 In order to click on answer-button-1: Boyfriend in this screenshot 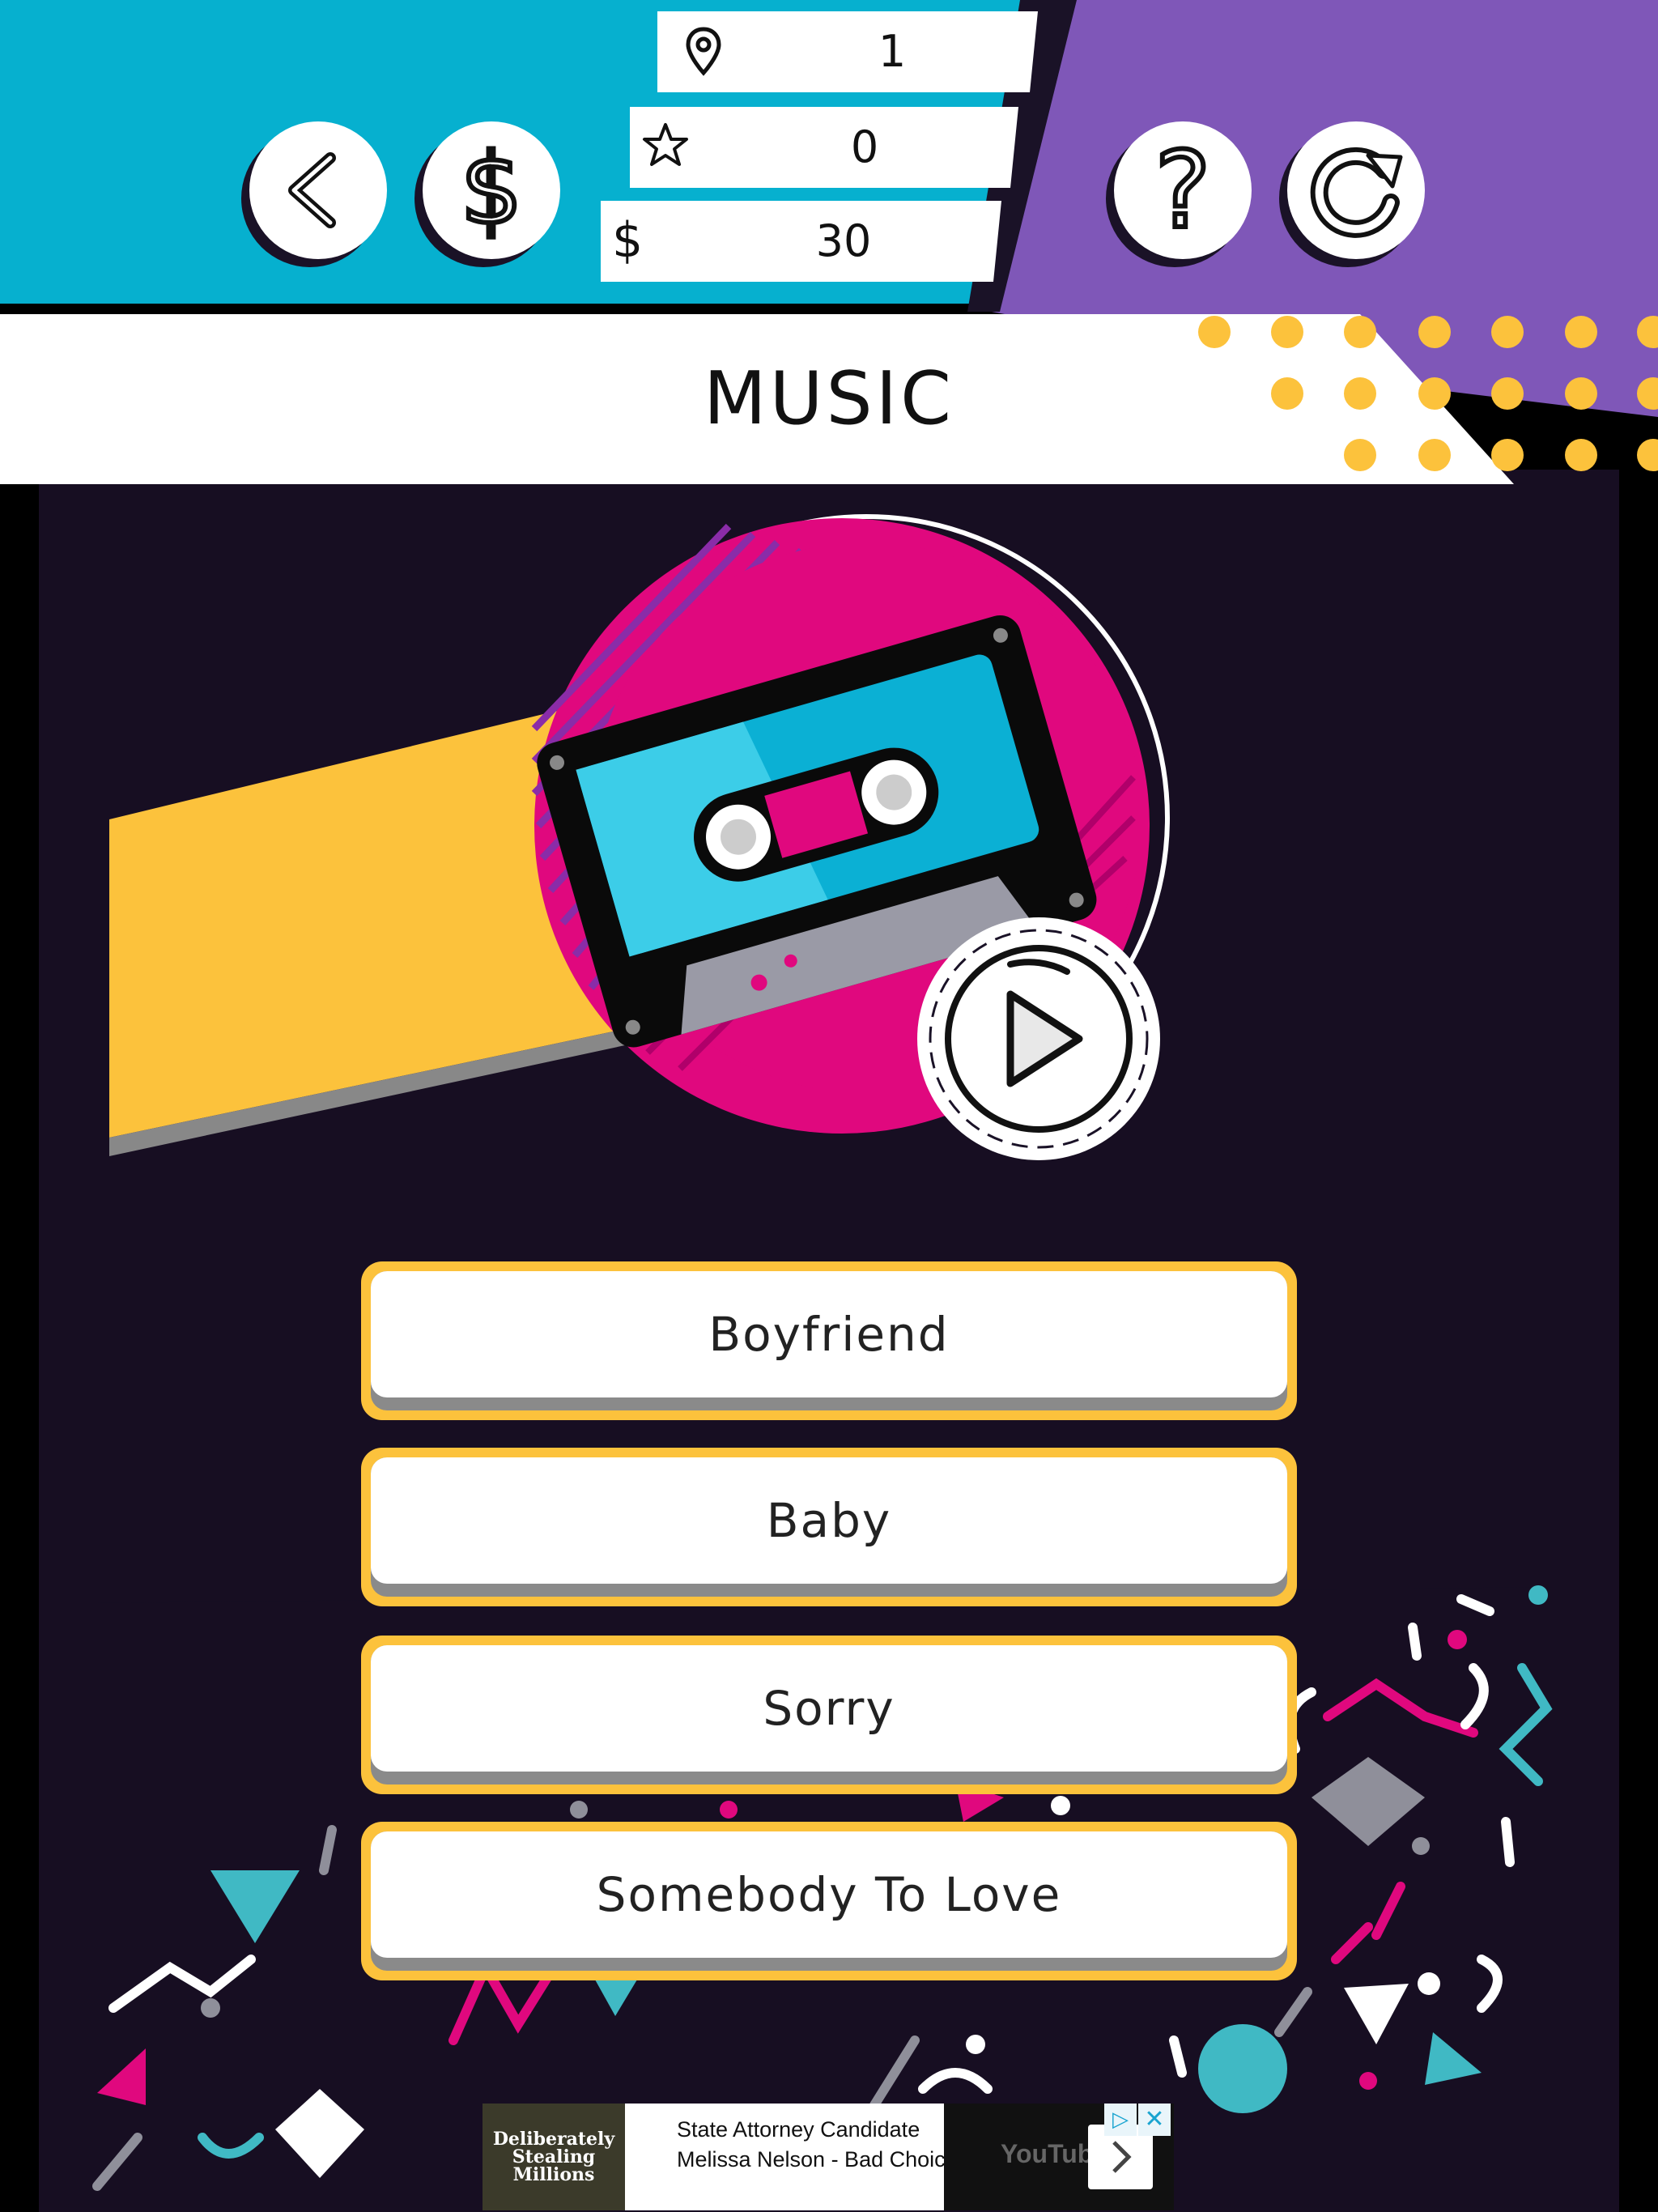, I will do `click(829, 1340)`.